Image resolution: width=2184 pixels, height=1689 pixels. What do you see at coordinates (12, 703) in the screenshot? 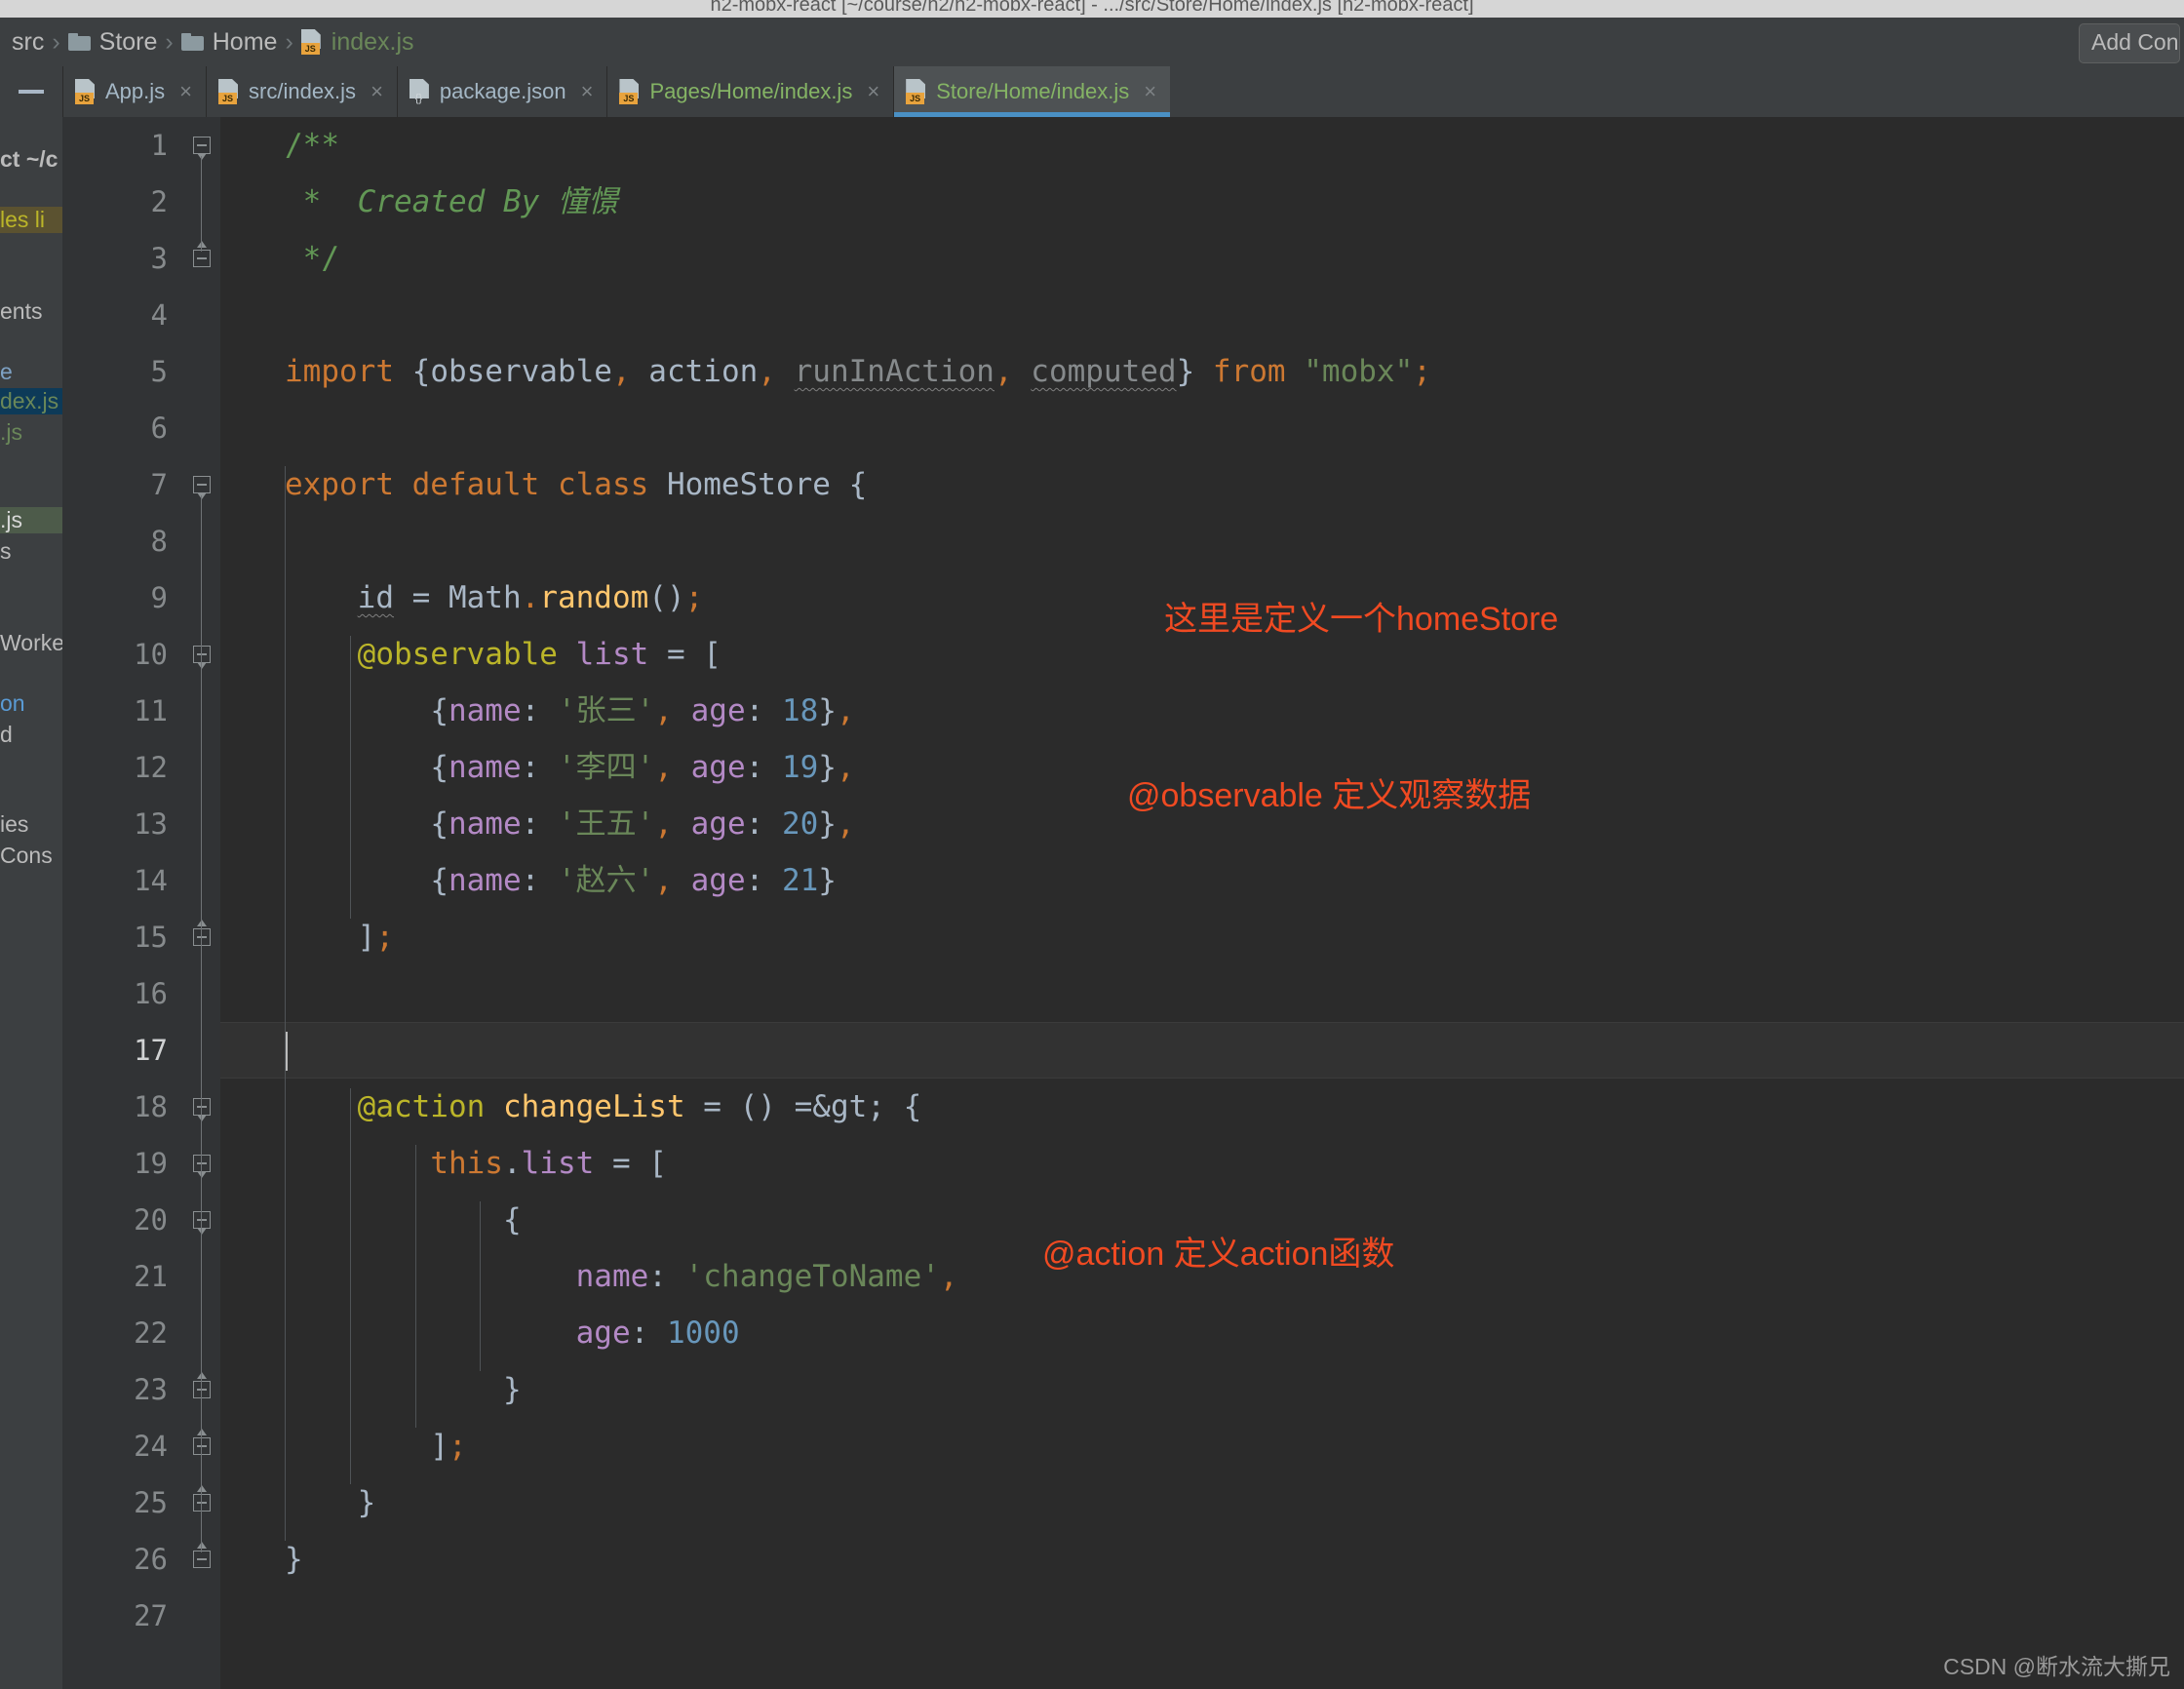
I see `sidebar-row: on` at bounding box center [12, 703].